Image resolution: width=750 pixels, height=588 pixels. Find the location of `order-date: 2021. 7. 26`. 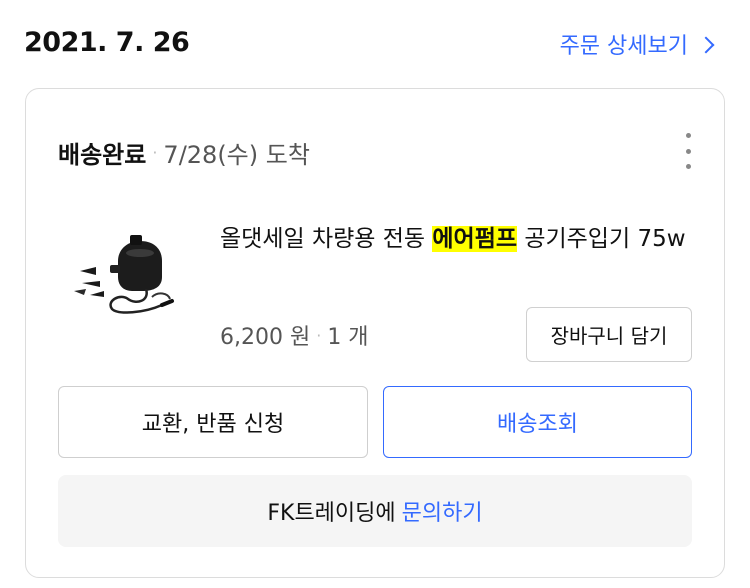

order-date: 2021. 7. 26 is located at coordinates (107, 42).